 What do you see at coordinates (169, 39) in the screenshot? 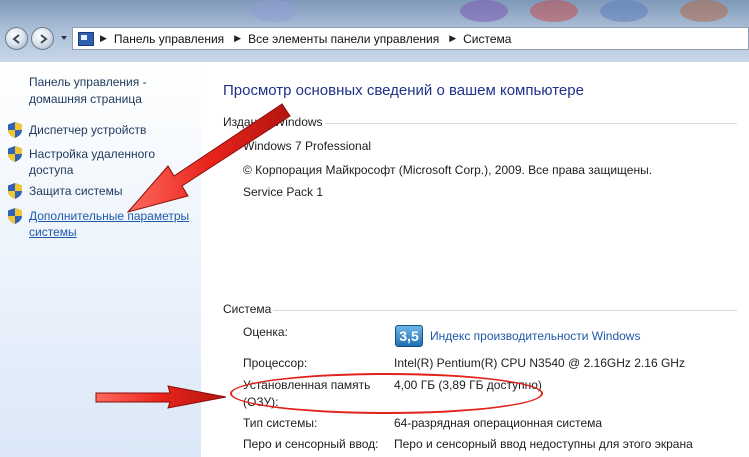
I see `breadcrumb-control-panel: Панель управления` at bounding box center [169, 39].